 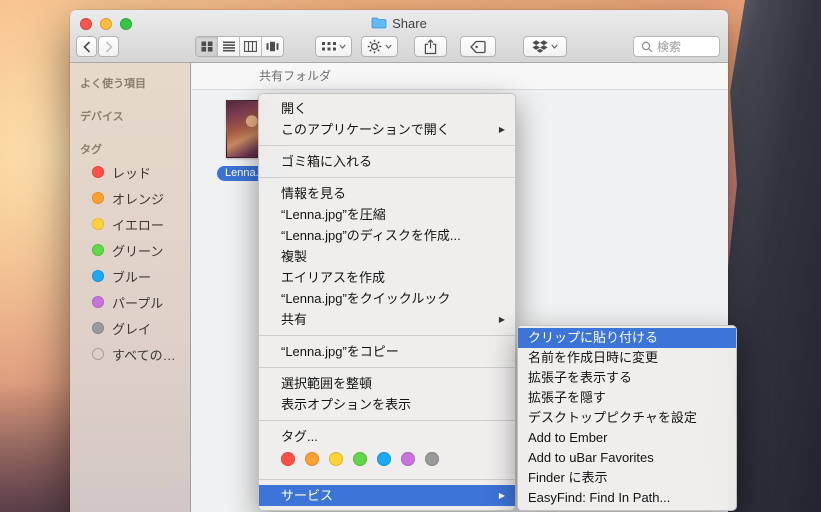 What do you see at coordinates (627, 358) in the screenshot?
I see `submenu-item-rename-to-creation-date: 名前を作成日時に変更` at bounding box center [627, 358].